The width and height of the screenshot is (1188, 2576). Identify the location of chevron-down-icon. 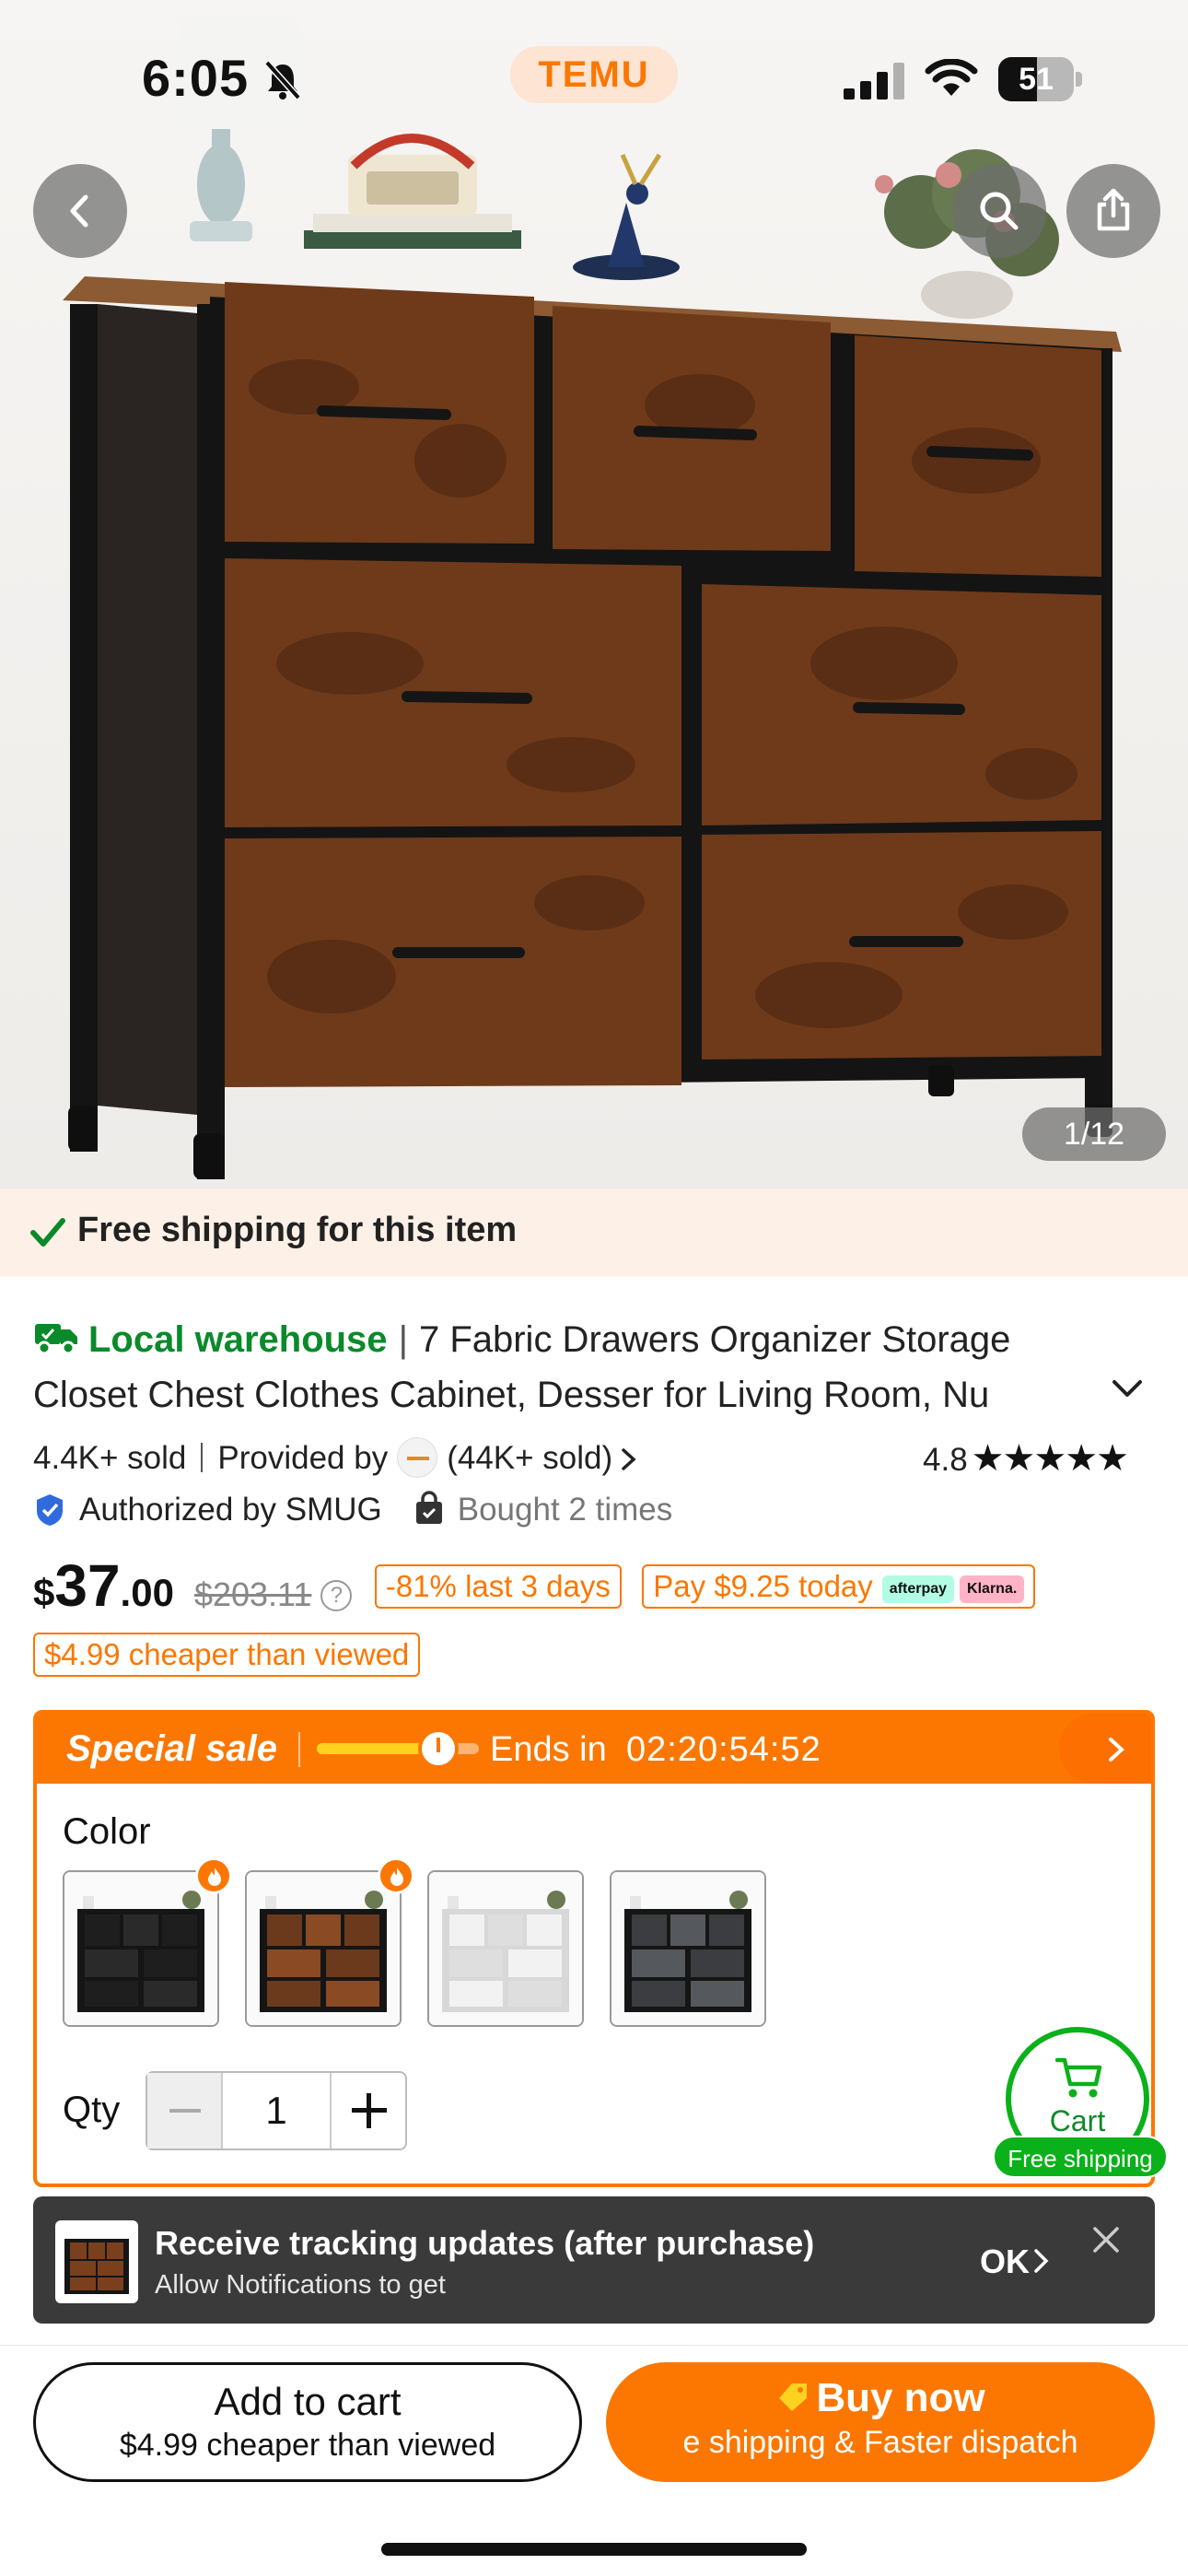
(1127, 1389).